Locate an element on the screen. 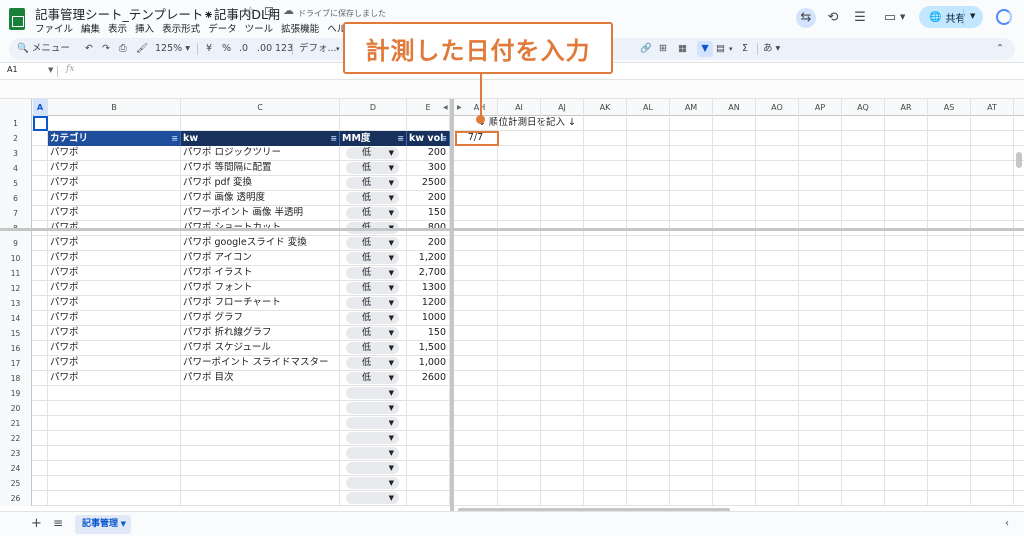 This screenshot has width=1024, height=536. row-number: 10 is located at coordinates (16, 258).